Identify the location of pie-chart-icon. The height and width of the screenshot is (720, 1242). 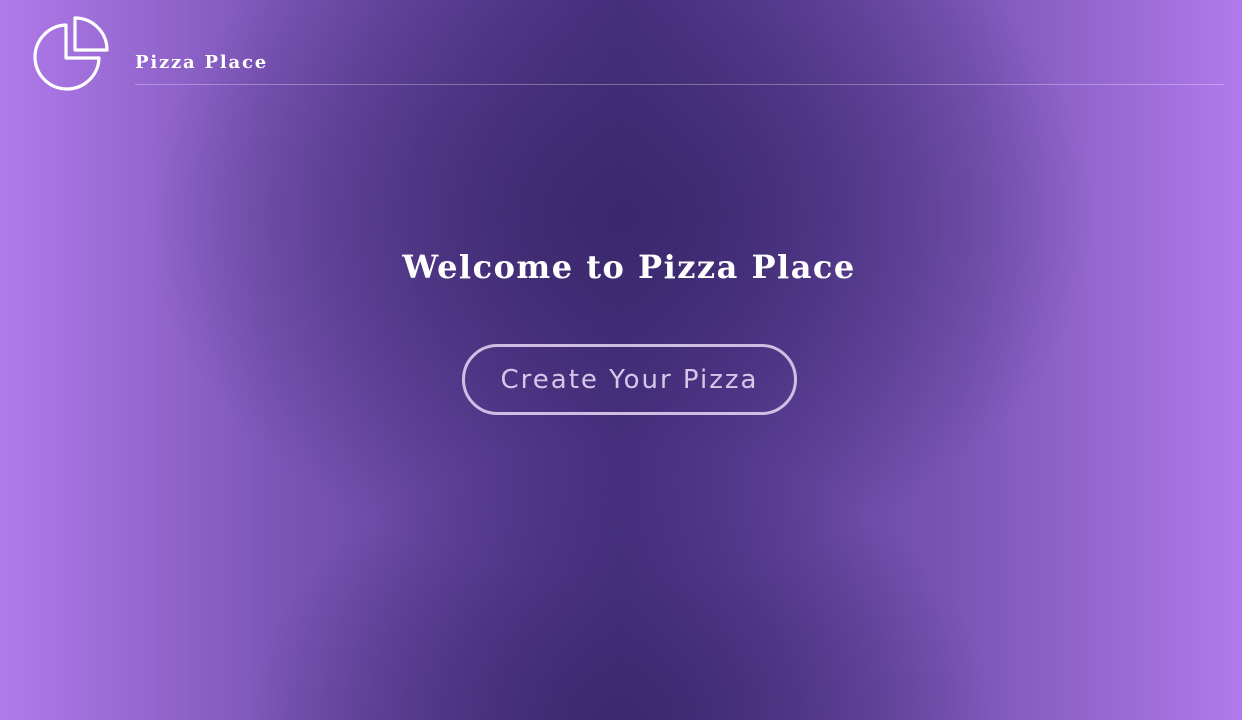
(71, 54).